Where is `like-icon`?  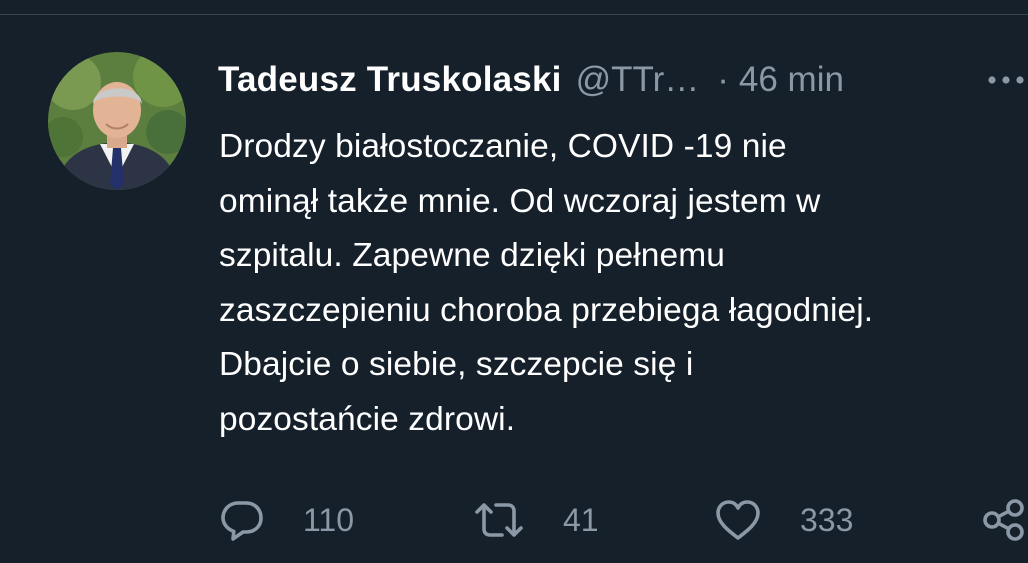
like-icon is located at coordinates (738, 520).